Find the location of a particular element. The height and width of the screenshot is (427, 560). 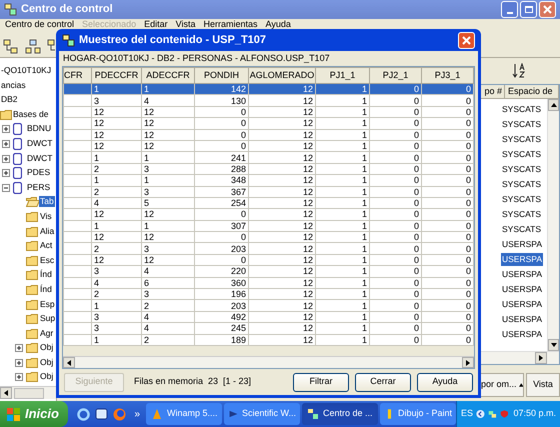

tree-item: Esp is located at coordinates (47, 304).